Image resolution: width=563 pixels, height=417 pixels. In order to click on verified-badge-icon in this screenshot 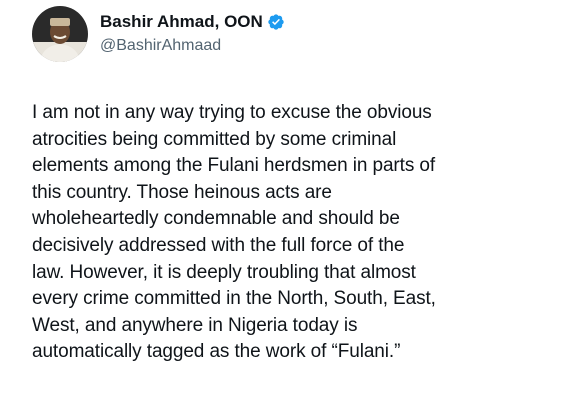, I will do `click(276, 22)`.